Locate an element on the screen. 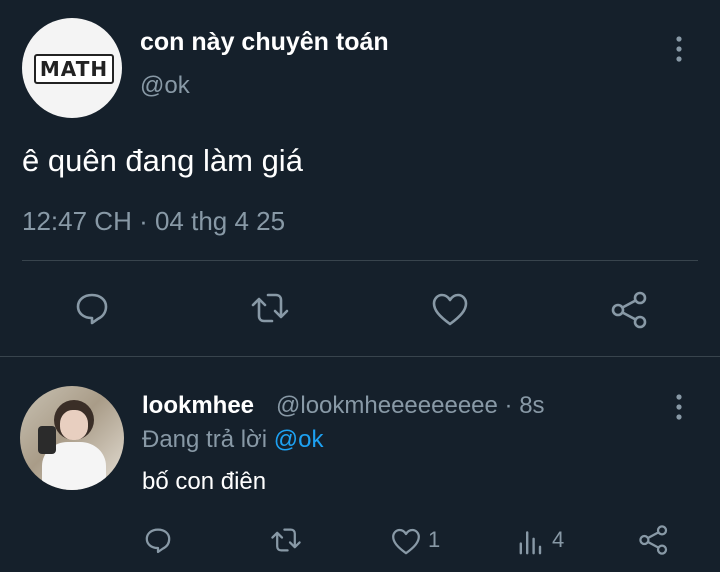  section-divider is located at coordinates (360, 356).